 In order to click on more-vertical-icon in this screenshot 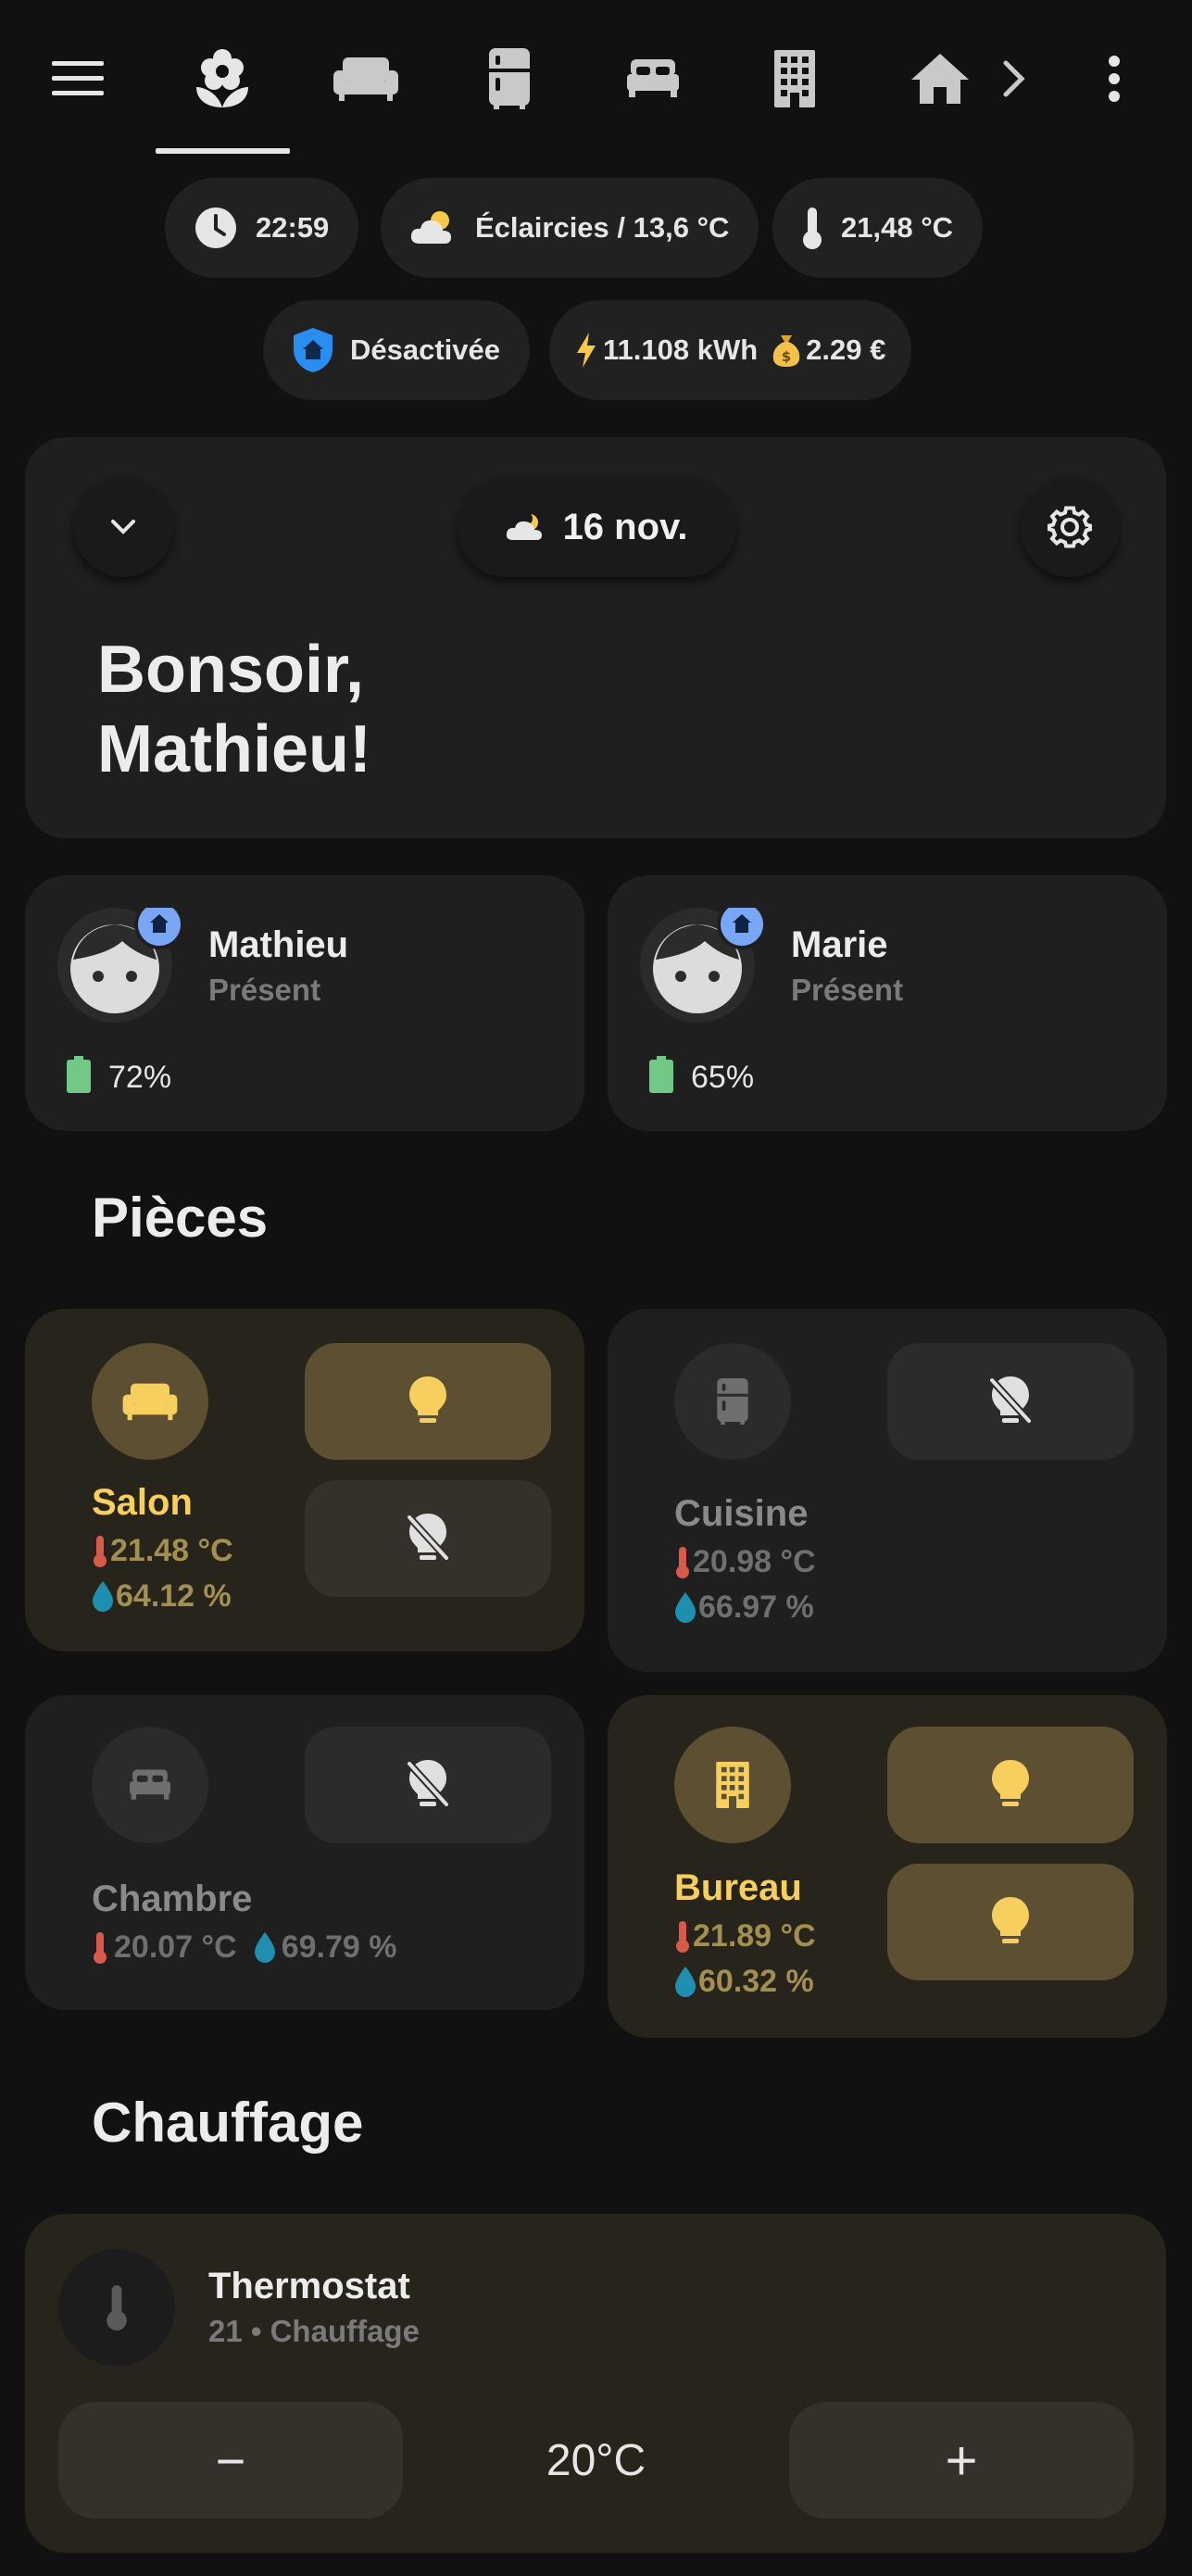, I will do `click(1114, 79)`.